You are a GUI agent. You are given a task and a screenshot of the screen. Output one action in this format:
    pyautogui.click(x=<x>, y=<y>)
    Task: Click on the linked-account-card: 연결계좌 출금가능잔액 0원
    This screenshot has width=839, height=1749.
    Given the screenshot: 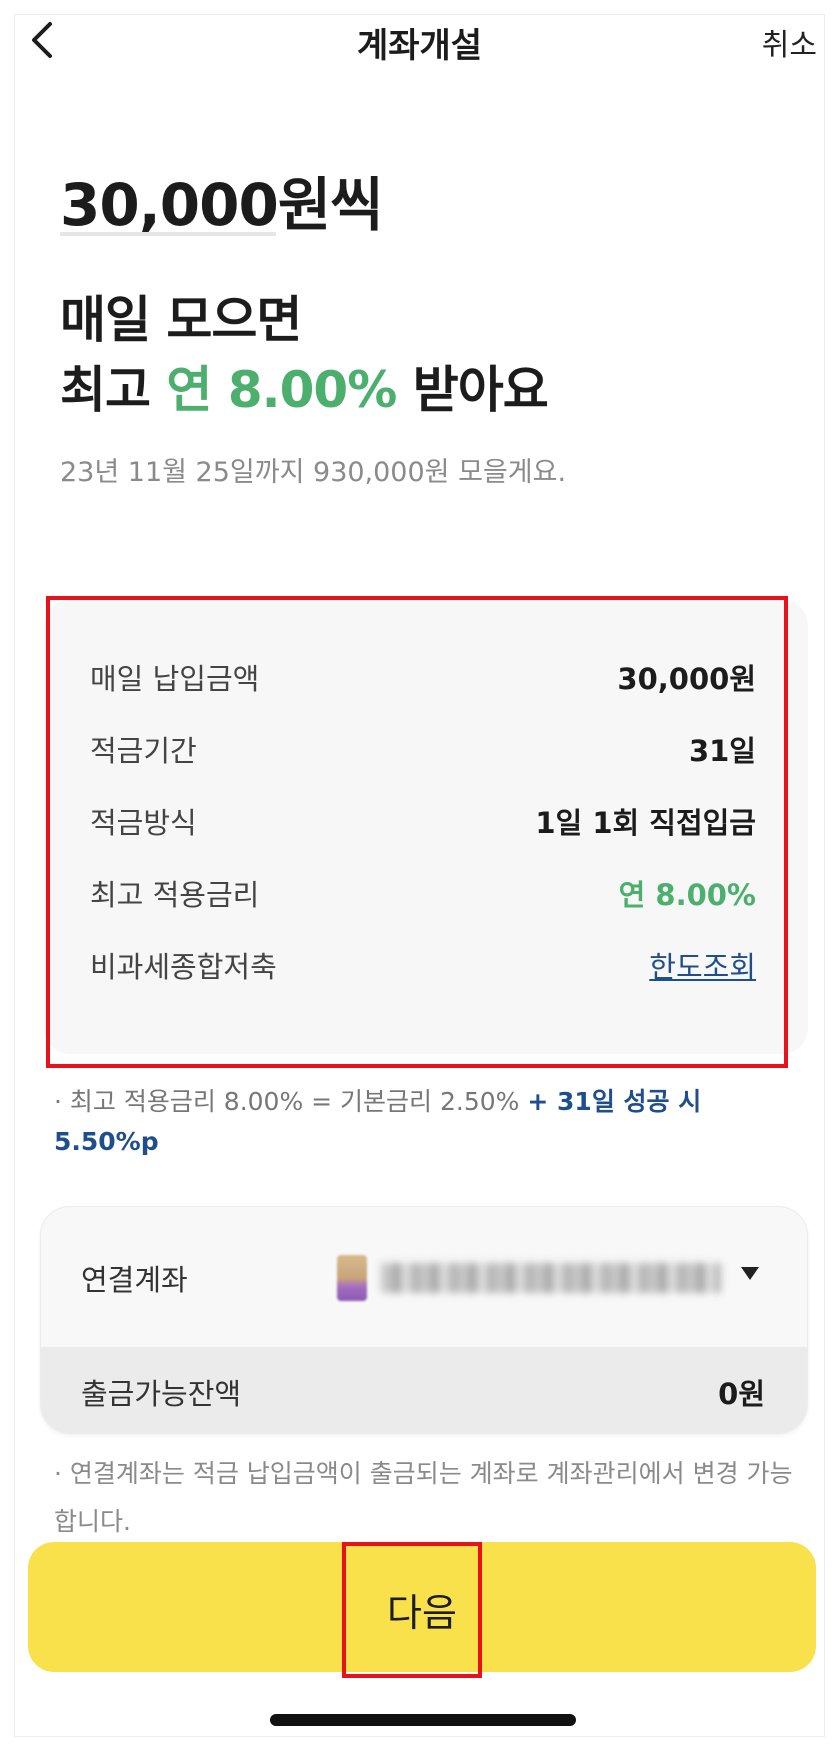 What is the action you would take?
    pyautogui.click(x=424, y=1320)
    